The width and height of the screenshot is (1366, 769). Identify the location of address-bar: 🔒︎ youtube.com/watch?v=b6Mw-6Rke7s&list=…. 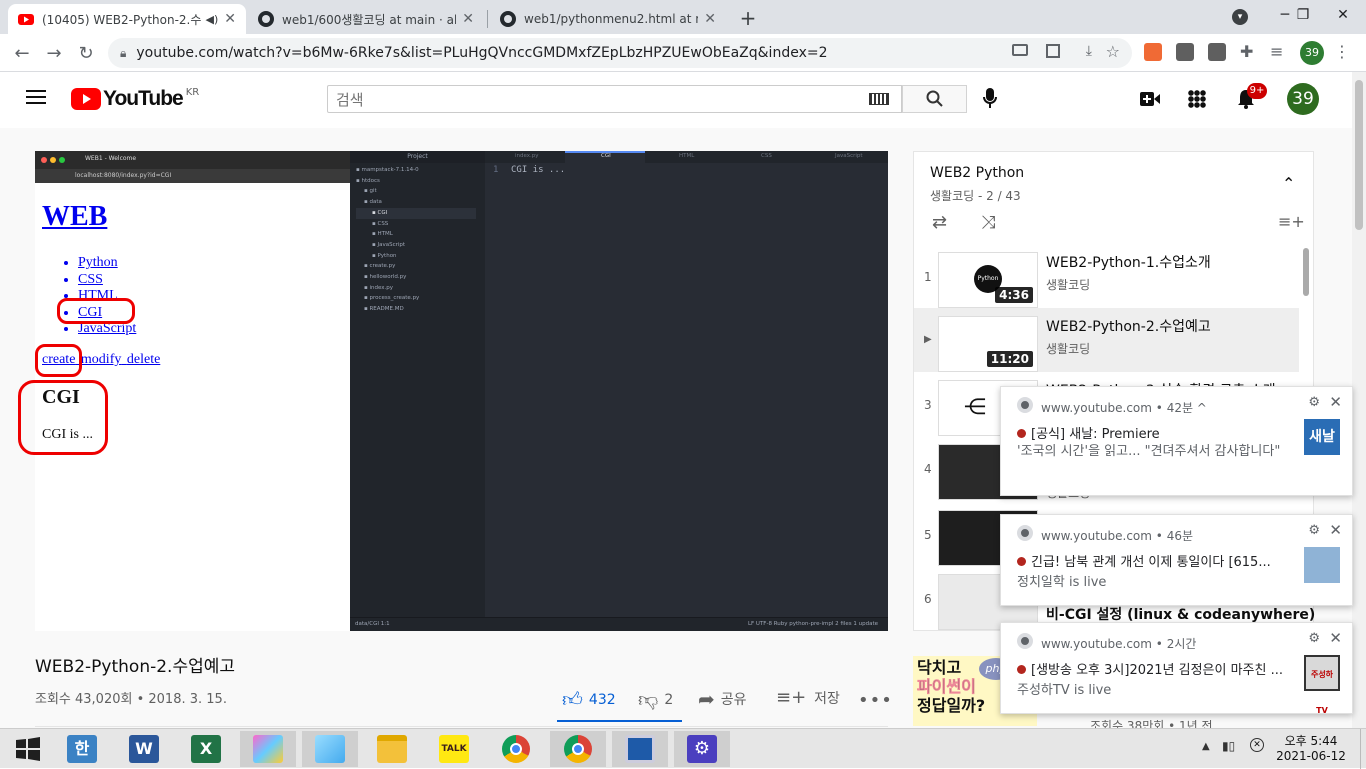
(620, 53).